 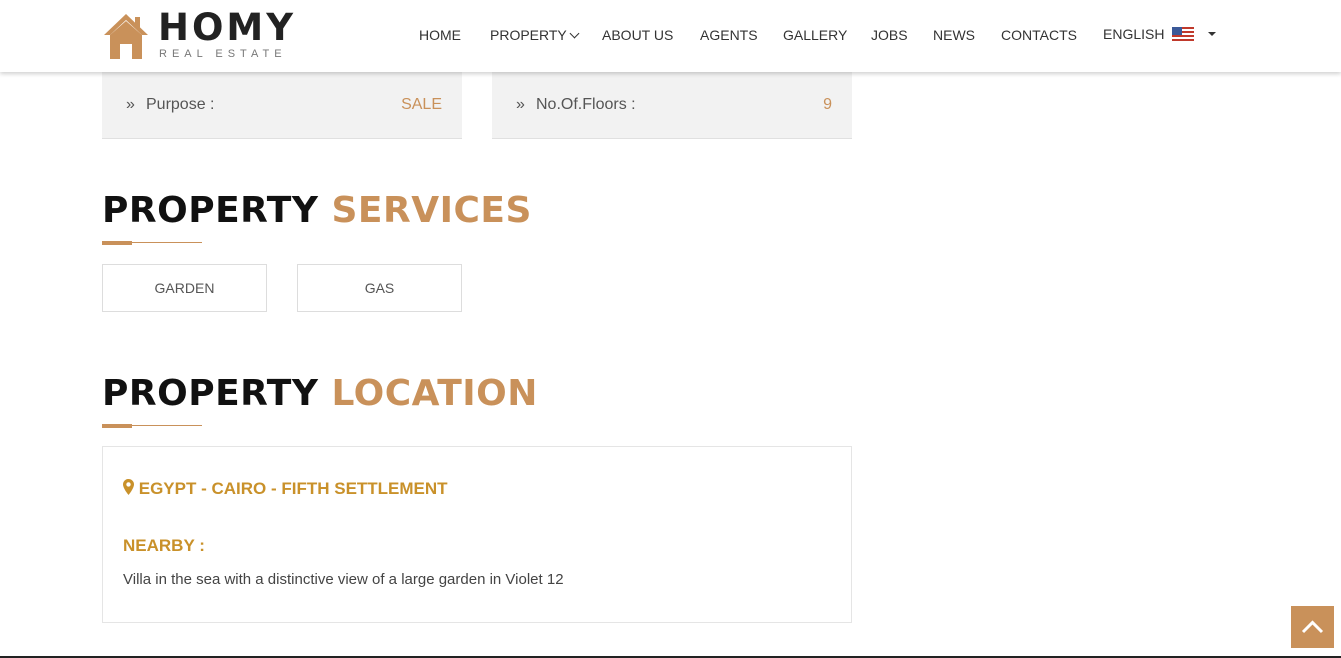 I want to click on chevron-up-icon, so click(x=1312, y=627).